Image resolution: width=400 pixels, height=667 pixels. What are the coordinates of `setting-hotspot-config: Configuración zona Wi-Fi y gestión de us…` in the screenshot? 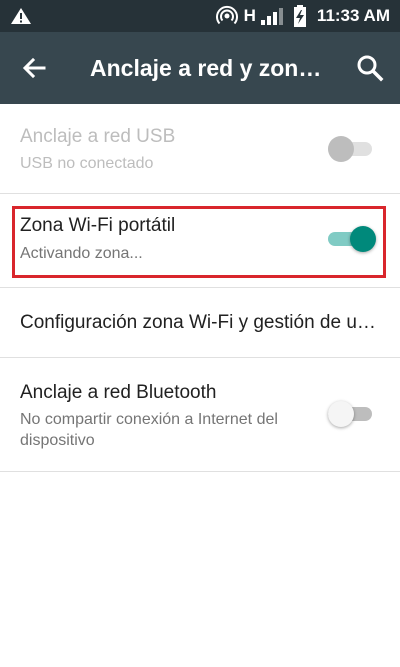 It's located at (200, 323).